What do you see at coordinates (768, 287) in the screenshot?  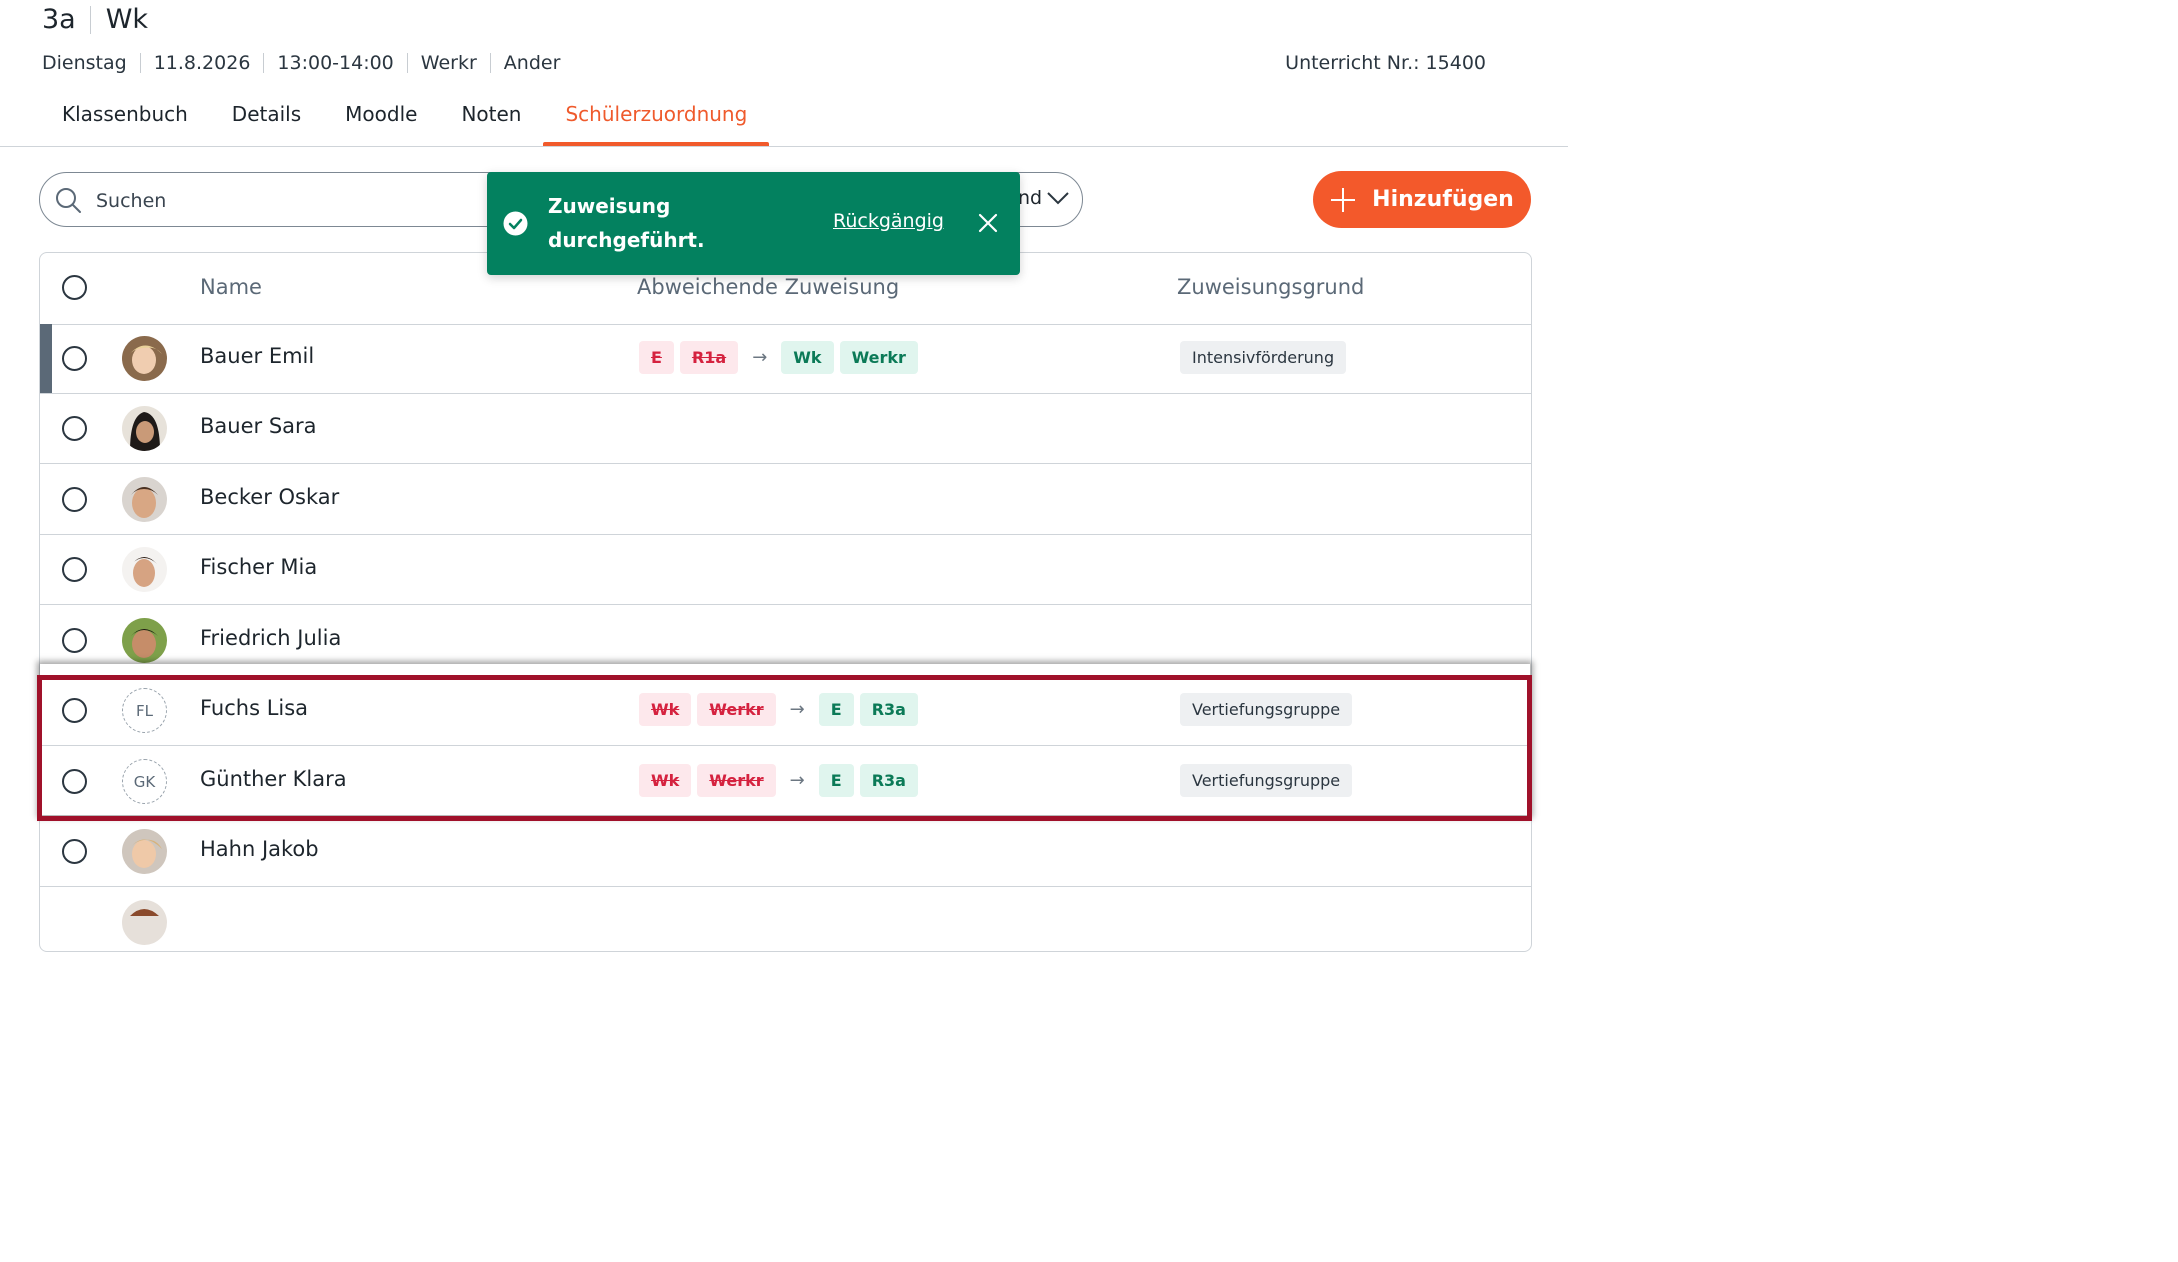 I see `column-header-assignment: Abweichende Zuweisung` at bounding box center [768, 287].